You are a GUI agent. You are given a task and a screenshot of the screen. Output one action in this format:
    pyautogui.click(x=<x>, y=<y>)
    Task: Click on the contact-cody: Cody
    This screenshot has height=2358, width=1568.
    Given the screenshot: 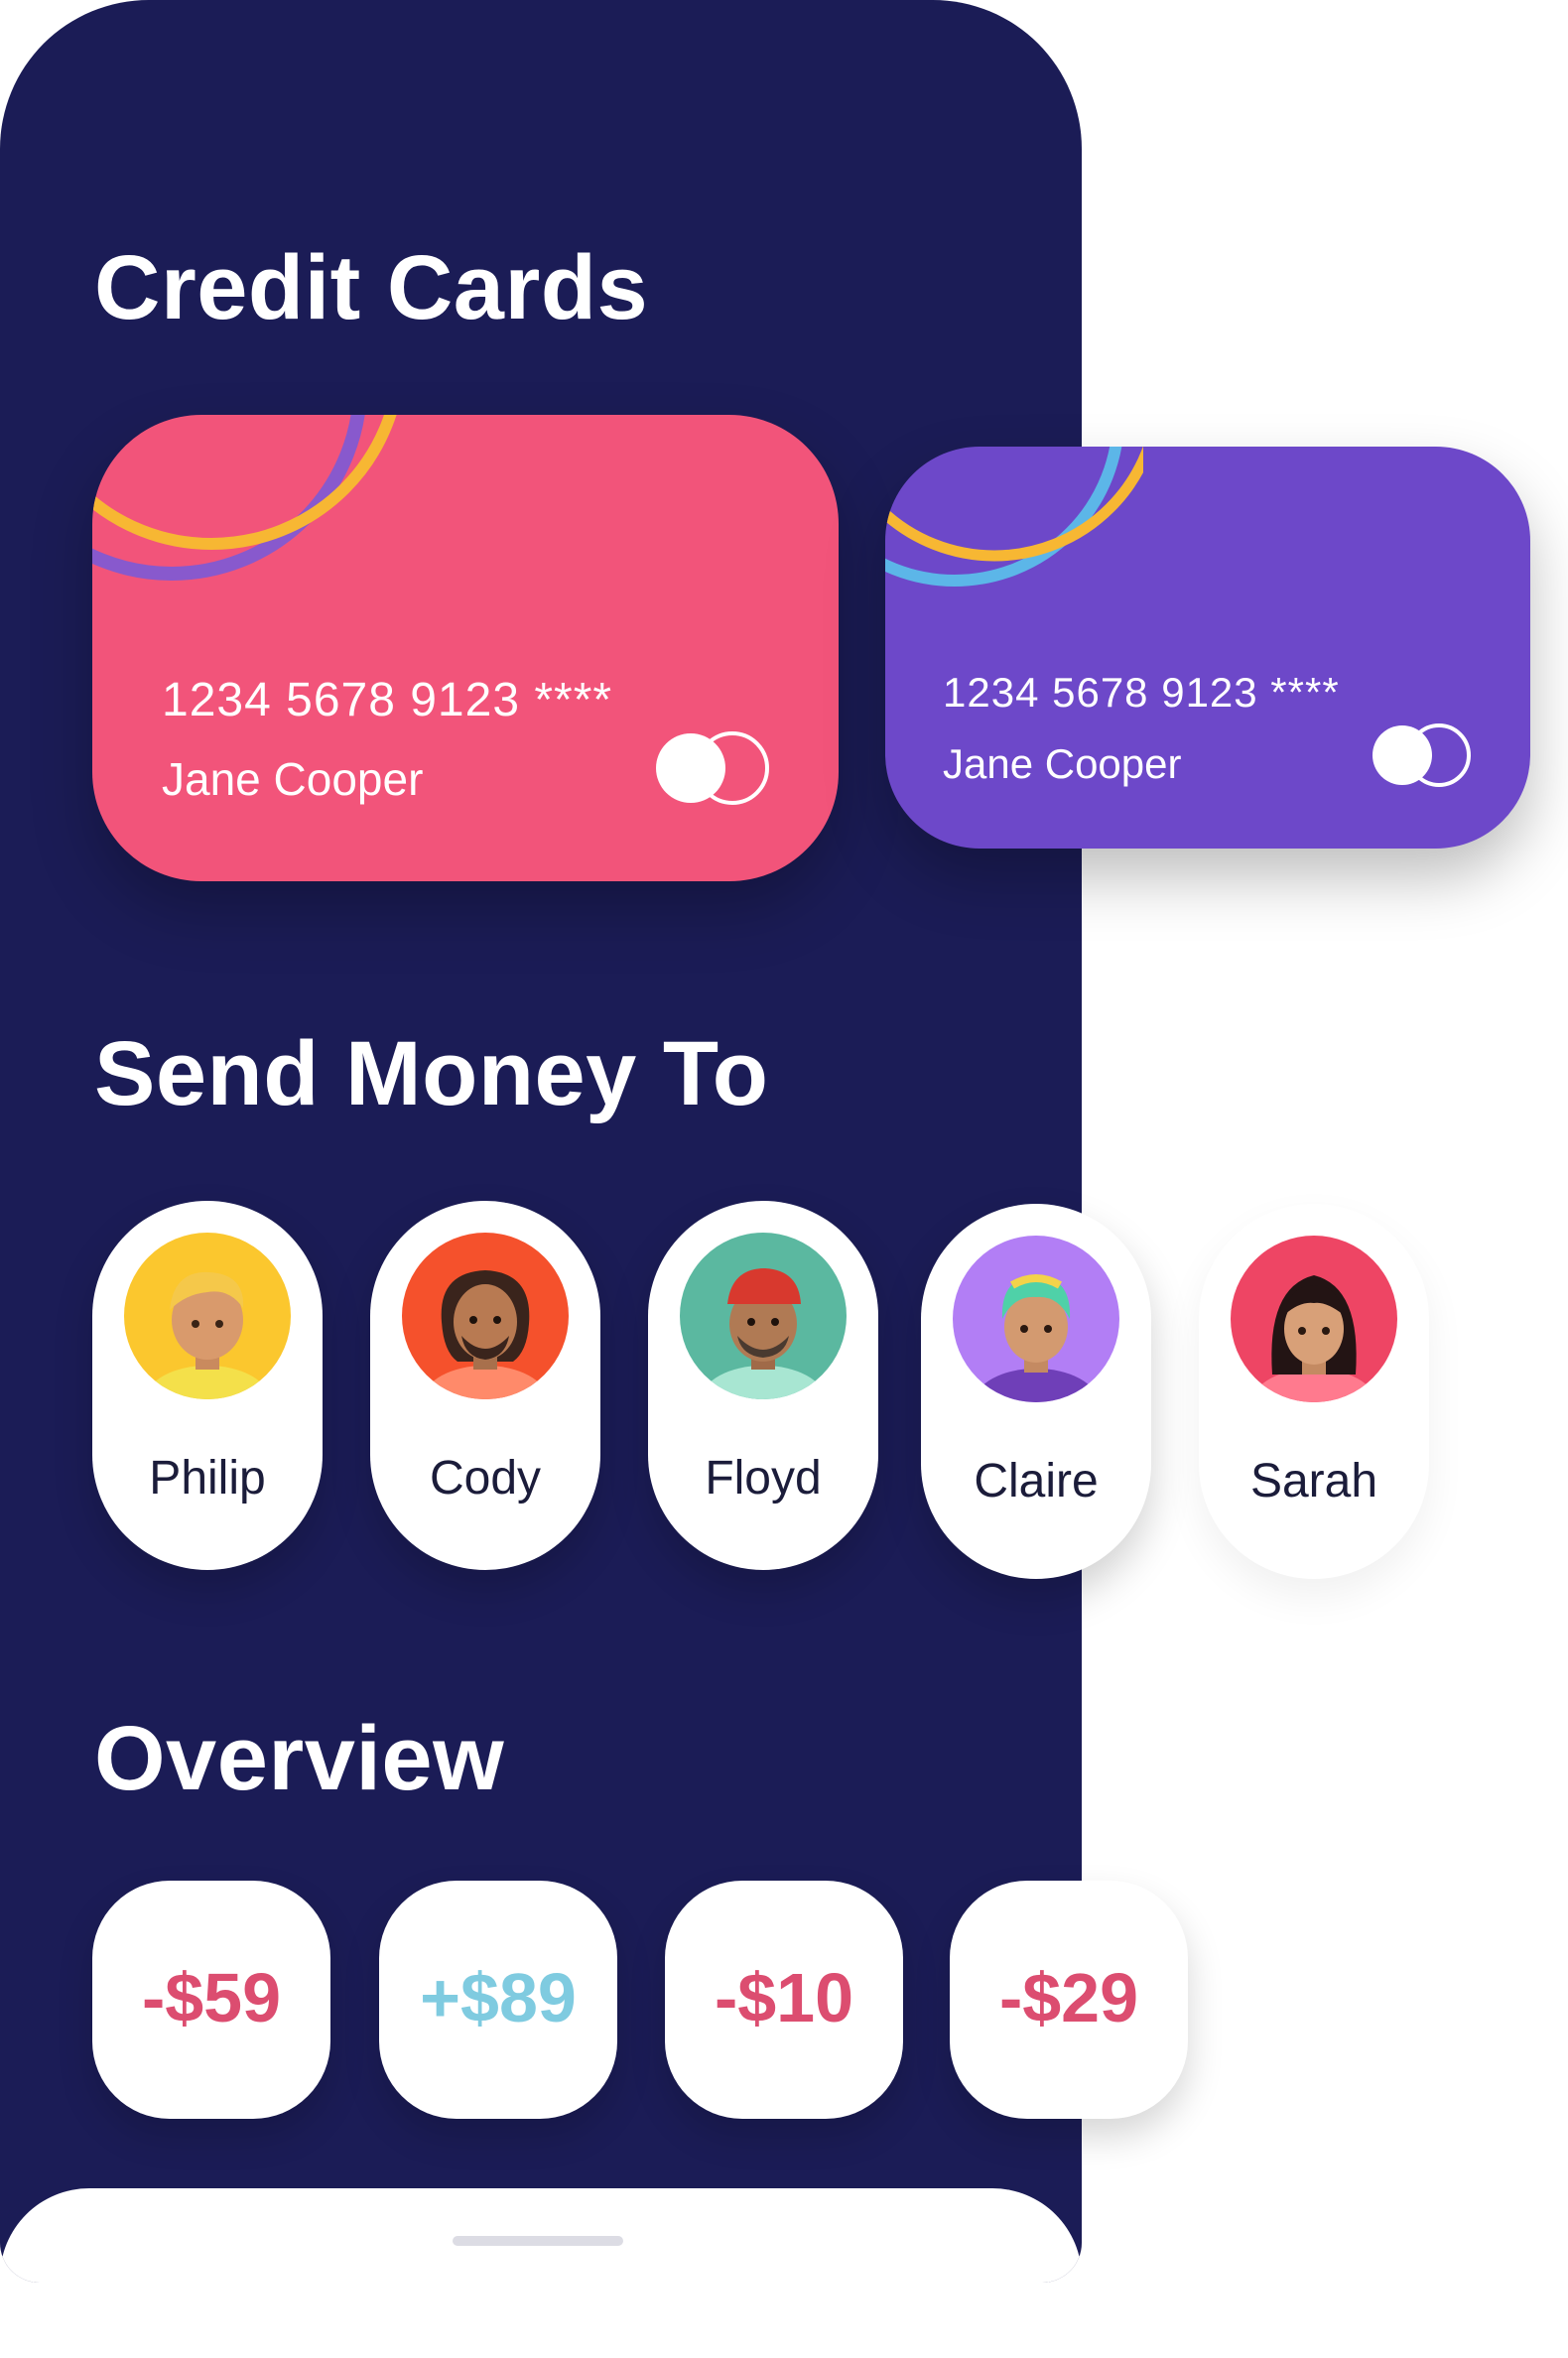 What is the action you would take?
    pyautogui.click(x=485, y=1385)
    